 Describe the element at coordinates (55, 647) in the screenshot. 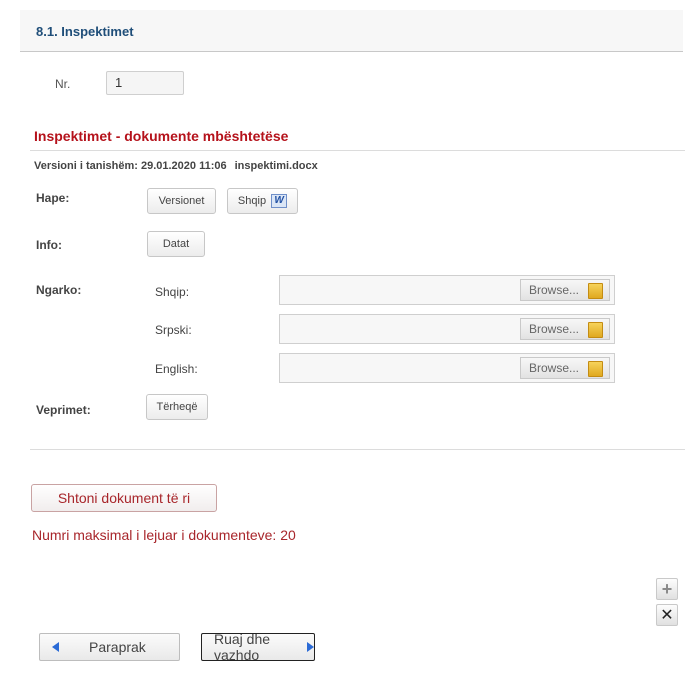

I see `arrow-left-icon` at that location.